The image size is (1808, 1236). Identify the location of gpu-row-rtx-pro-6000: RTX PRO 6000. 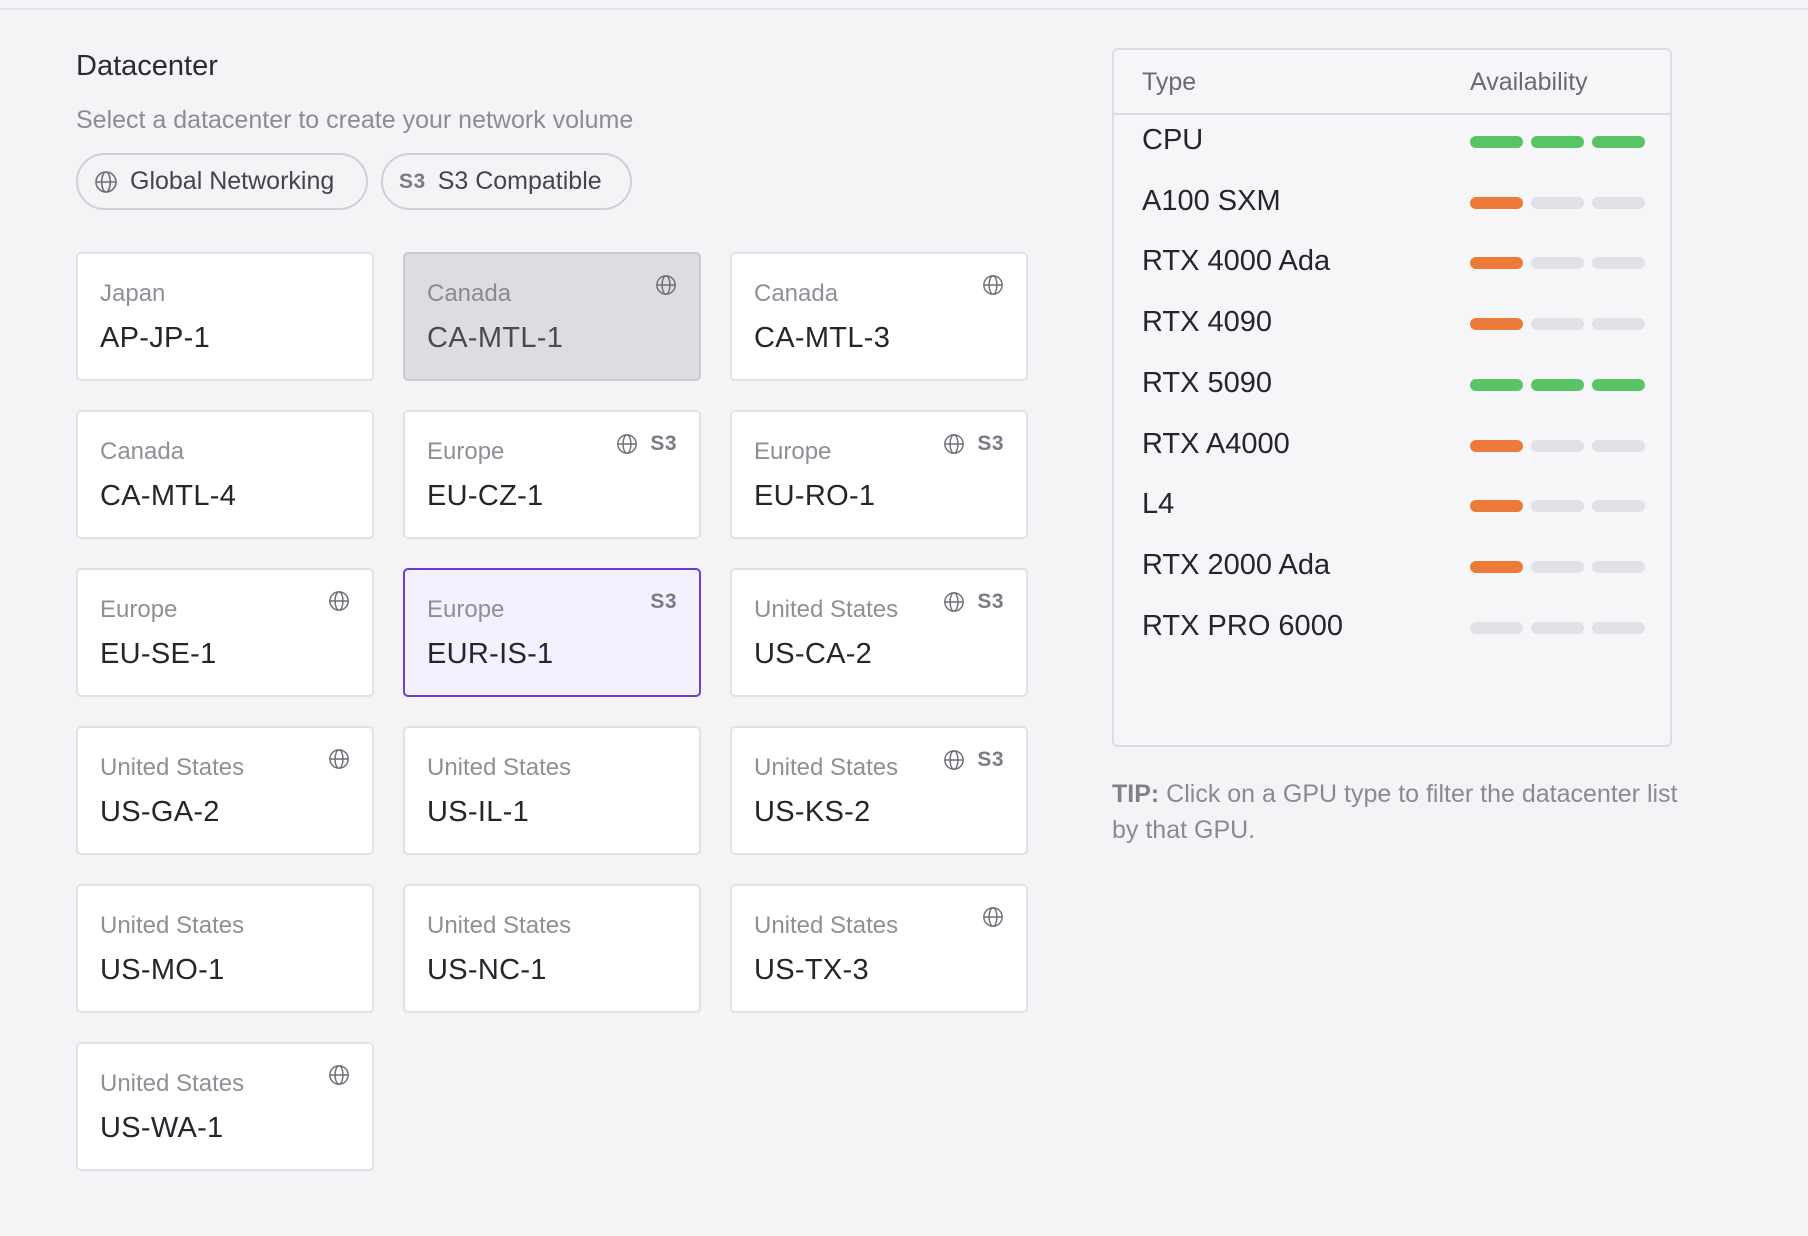
(1392, 627).